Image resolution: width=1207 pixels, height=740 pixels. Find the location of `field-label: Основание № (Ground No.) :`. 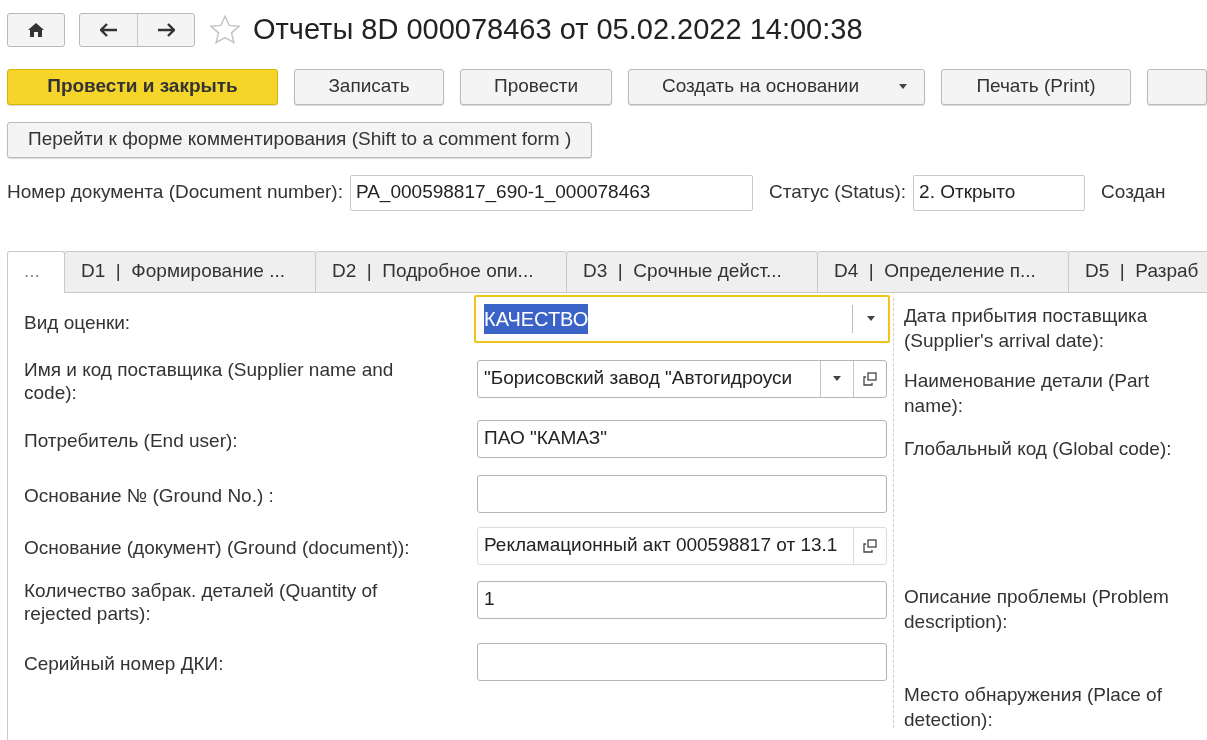

field-label: Основание № (Ground No.) : is located at coordinates (149, 495).